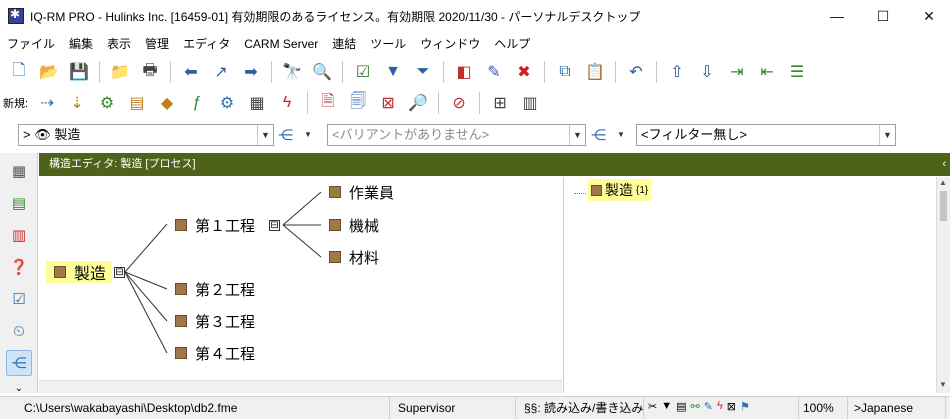  What do you see at coordinates (595, 72) in the screenshot?
I see `paste-icon: 📋` at bounding box center [595, 72].